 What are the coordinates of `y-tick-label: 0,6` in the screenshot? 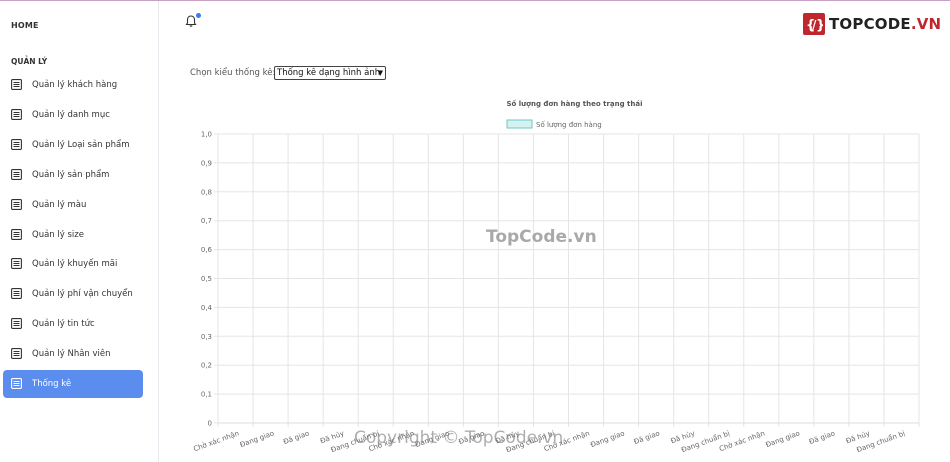 It's located at (207, 250).